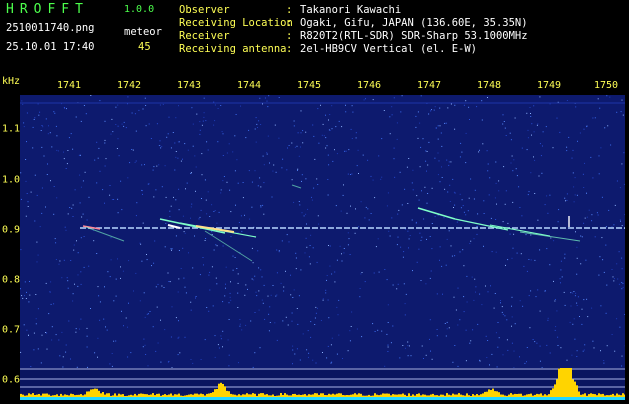  Describe the element at coordinates (322, 384) in the screenshot. I see `histogram-canvas` at that location.